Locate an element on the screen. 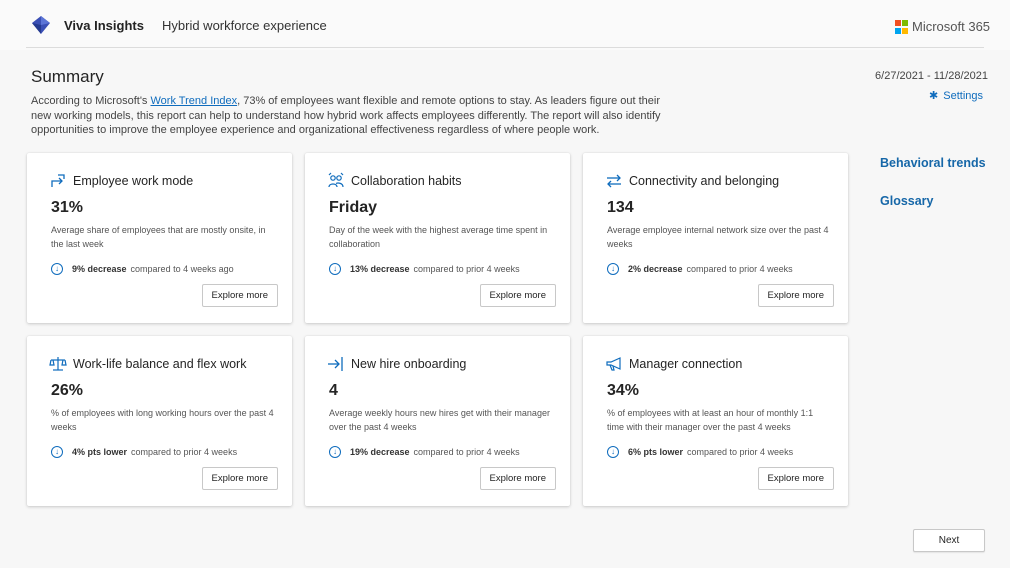 The image size is (1010, 568). megaphone-icon is located at coordinates (613, 364).